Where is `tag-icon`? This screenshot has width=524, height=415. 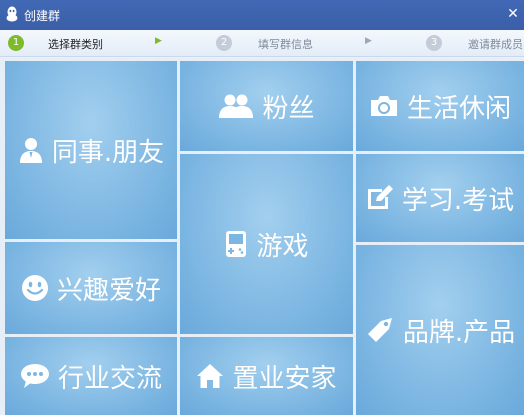 tag-icon is located at coordinates (380, 330).